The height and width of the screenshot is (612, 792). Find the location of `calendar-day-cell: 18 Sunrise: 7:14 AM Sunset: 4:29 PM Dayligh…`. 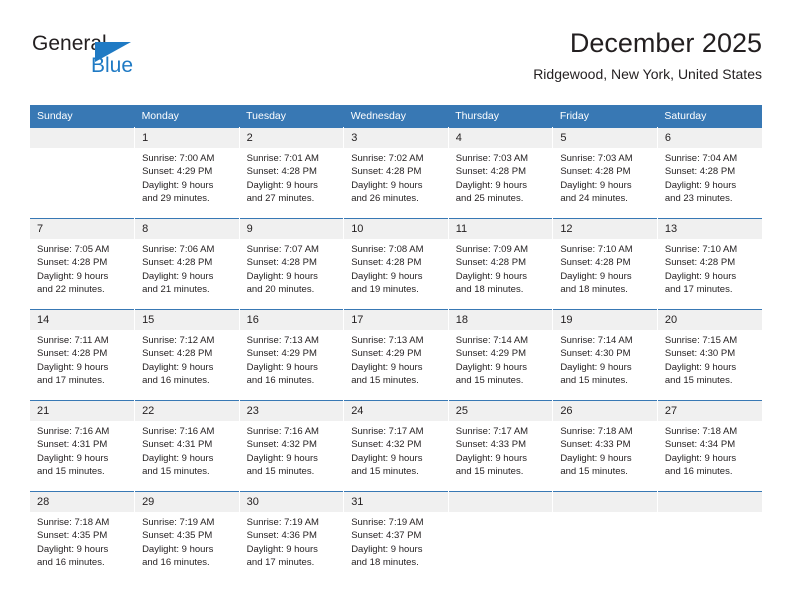

calendar-day-cell: 18 Sunrise: 7:14 AM Sunset: 4:29 PM Dayligh… is located at coordinates (501, 355).